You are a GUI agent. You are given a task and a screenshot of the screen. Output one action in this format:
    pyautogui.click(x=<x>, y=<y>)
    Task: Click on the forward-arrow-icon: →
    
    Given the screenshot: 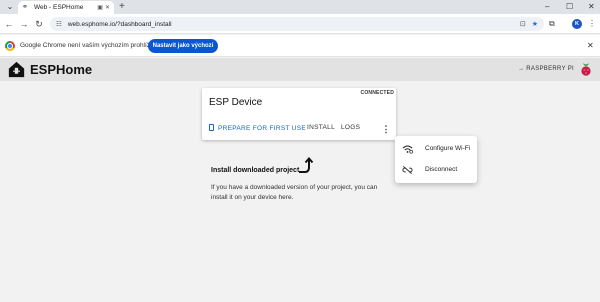 What is the action you would take?
    pyautogui.click(x=24, y=24)
    